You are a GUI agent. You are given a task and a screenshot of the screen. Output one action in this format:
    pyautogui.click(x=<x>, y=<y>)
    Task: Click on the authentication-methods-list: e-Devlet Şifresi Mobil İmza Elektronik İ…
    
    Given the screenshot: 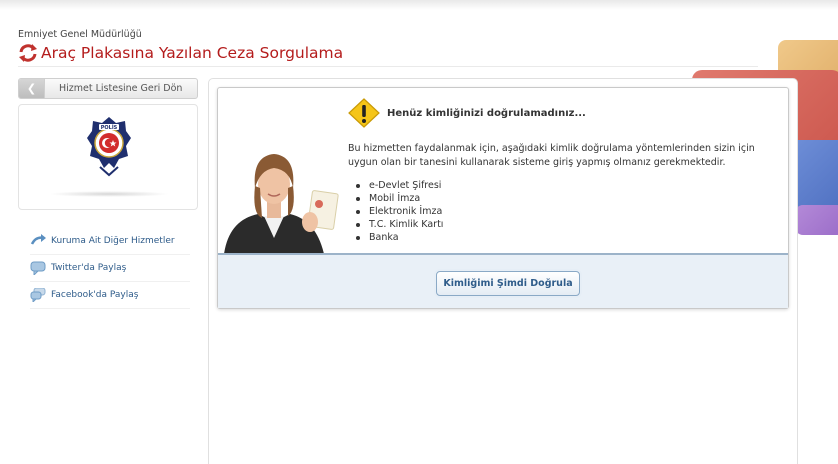 What is the action you would take?
    pyautogui.click(x=399, y=211)
    